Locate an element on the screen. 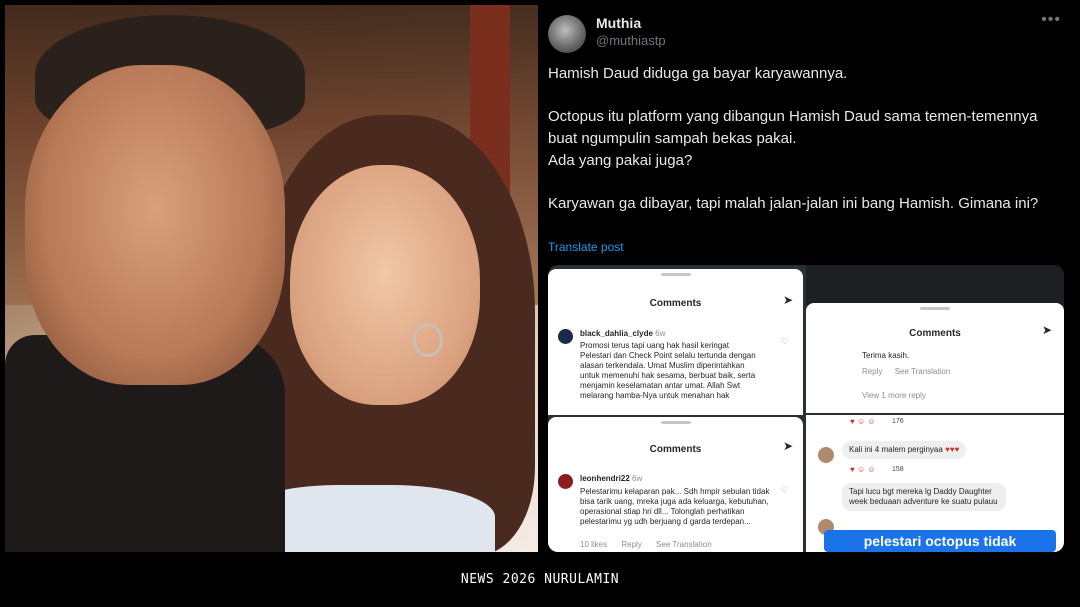 The width and height of the screenshot is (1080, 607). video-background is located at coordinates (935, 285).